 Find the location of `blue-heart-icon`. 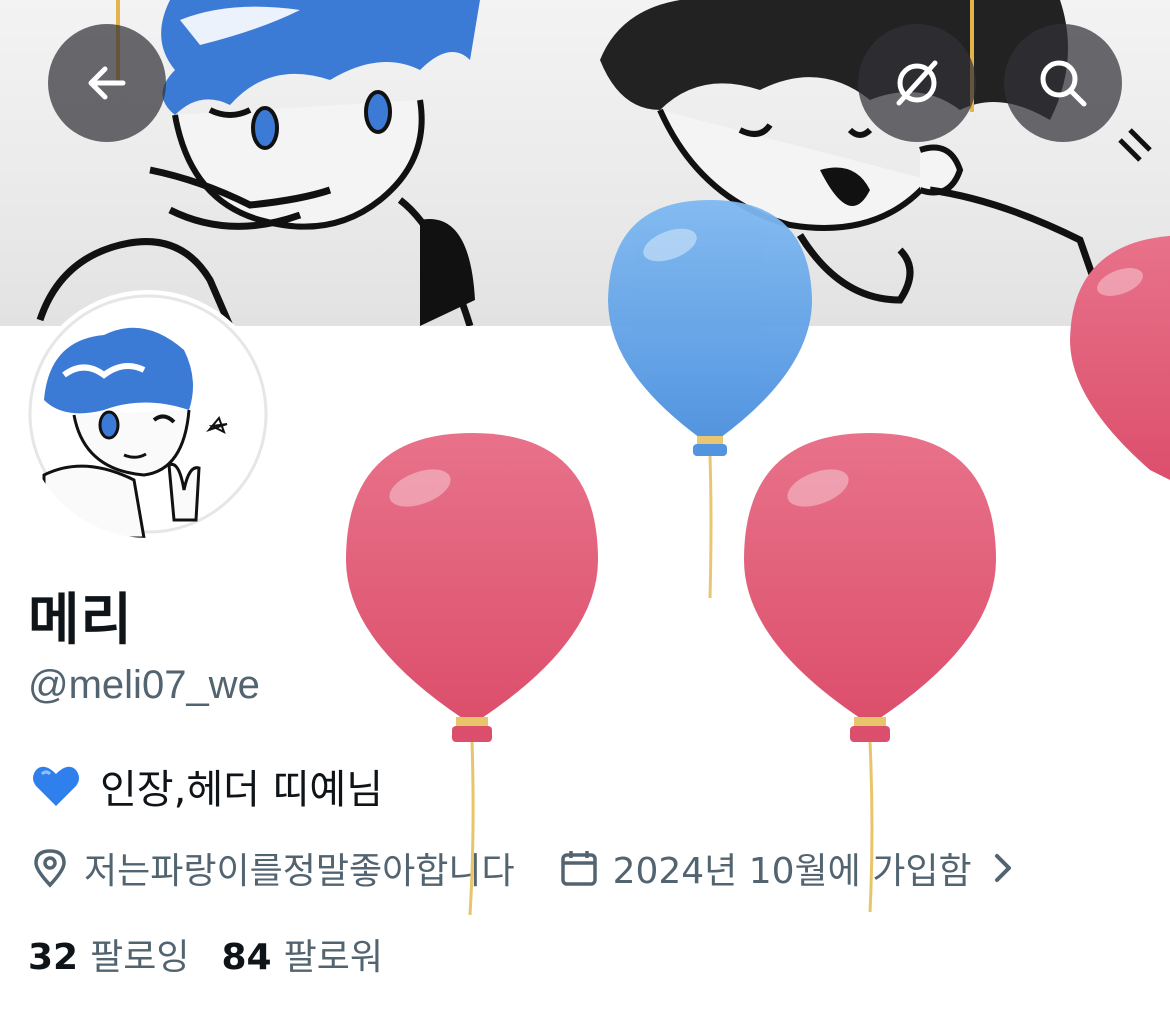

blue-heart-icon is located at coordinates (56, 786).